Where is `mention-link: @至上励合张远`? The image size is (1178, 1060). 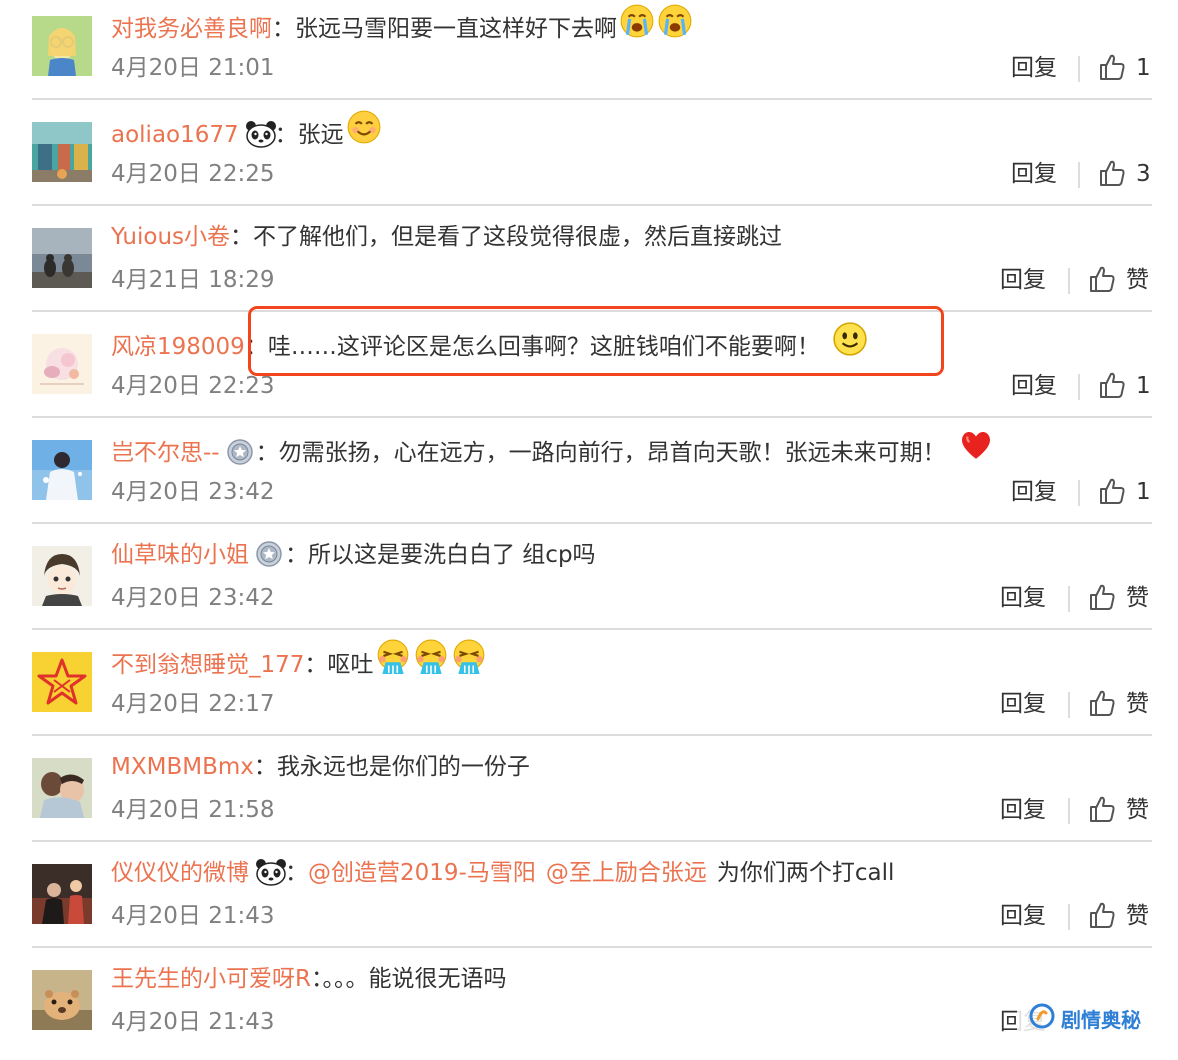
mention-link: @至上励合张远 is located at coordinates (626, 873).